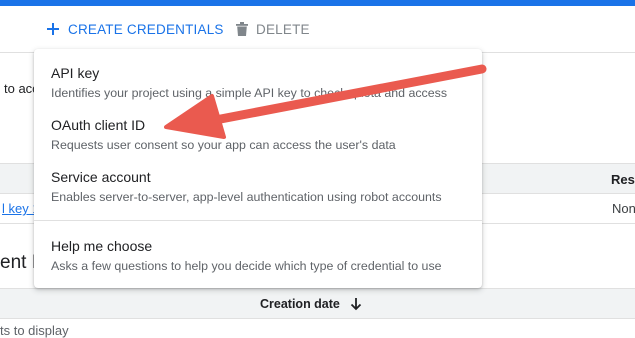 The width and height of the screenshot is (635, 338). Describe the element at coordinates (258, 220) in the screenshot. I see `menu-divider` at that location.